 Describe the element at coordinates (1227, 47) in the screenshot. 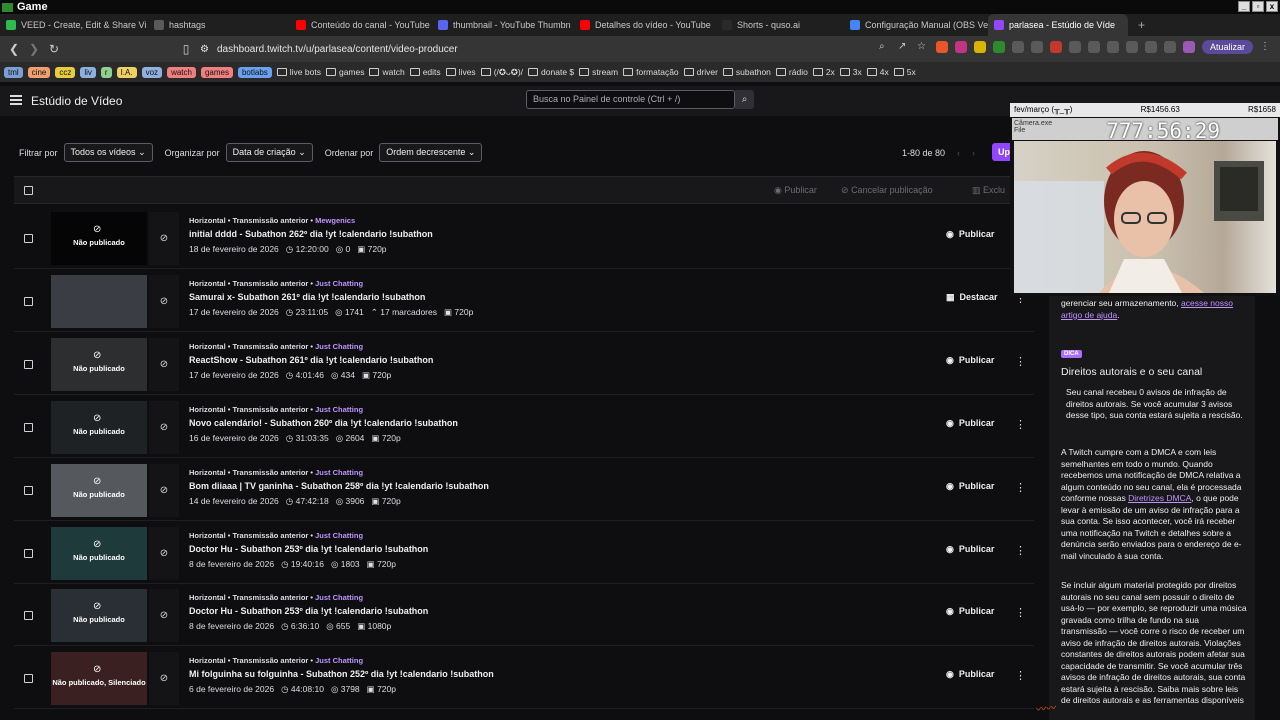

I see `update-button: Atualizar` at that location.